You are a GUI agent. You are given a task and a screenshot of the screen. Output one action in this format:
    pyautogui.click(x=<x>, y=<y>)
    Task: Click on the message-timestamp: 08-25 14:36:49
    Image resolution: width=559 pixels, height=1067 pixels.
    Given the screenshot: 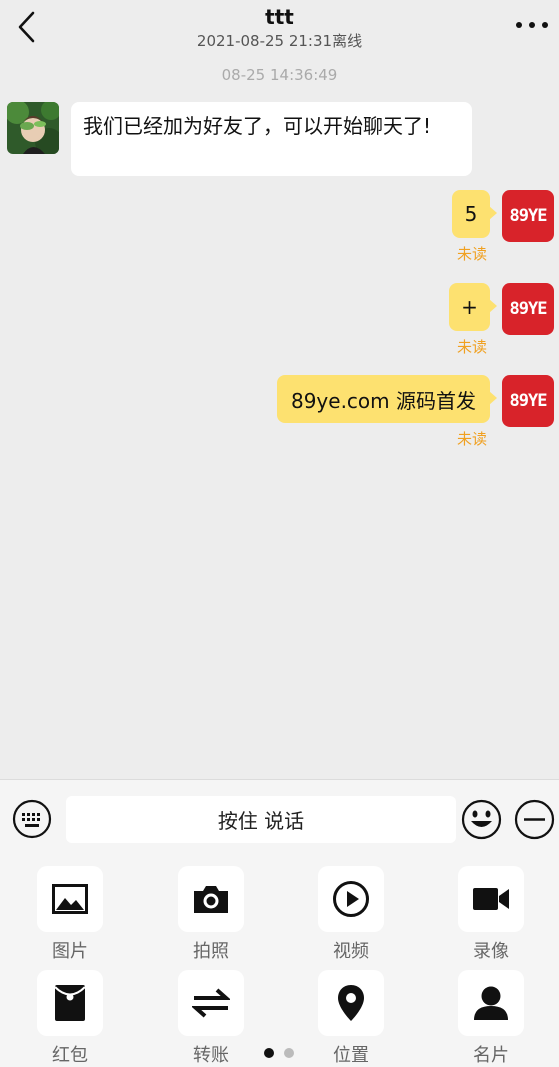 What is the action you would take?
    pyautogui.click(x=279, y=75)
    